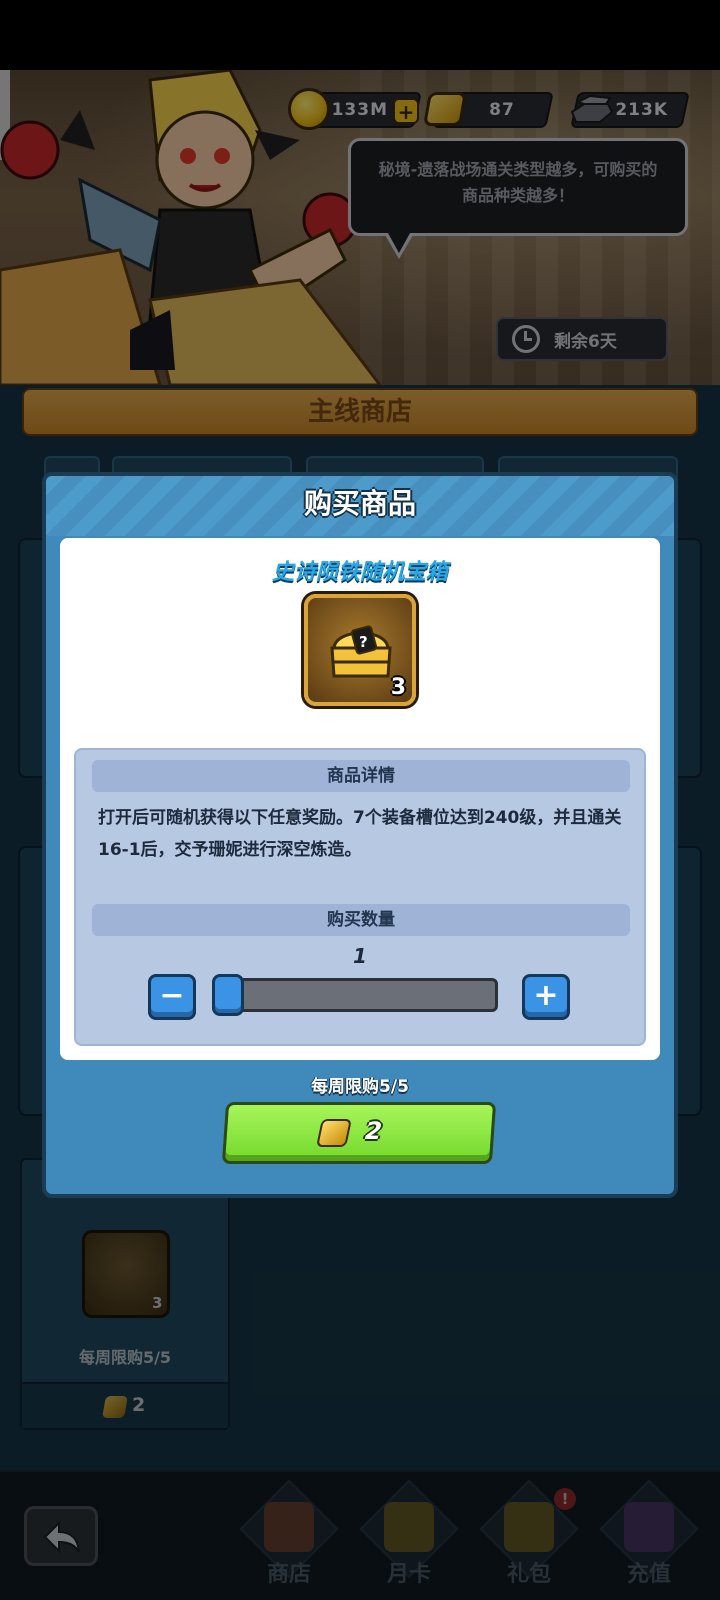  Describe the element at coordinates (355, 995) in the screenshot. I see `quantity-slider` at that location.